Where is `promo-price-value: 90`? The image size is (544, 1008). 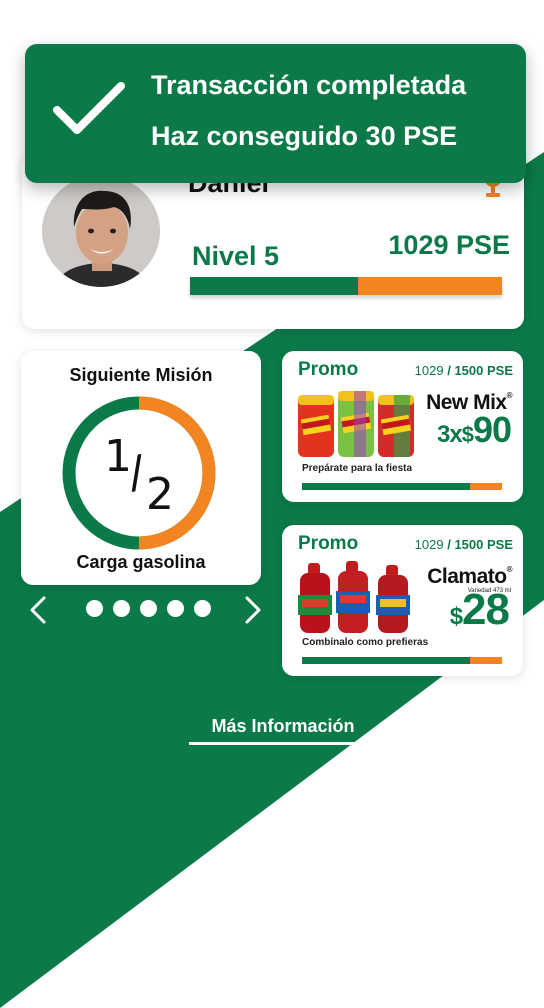
promo-price-value: 90 is located at coordinates (492, 429).